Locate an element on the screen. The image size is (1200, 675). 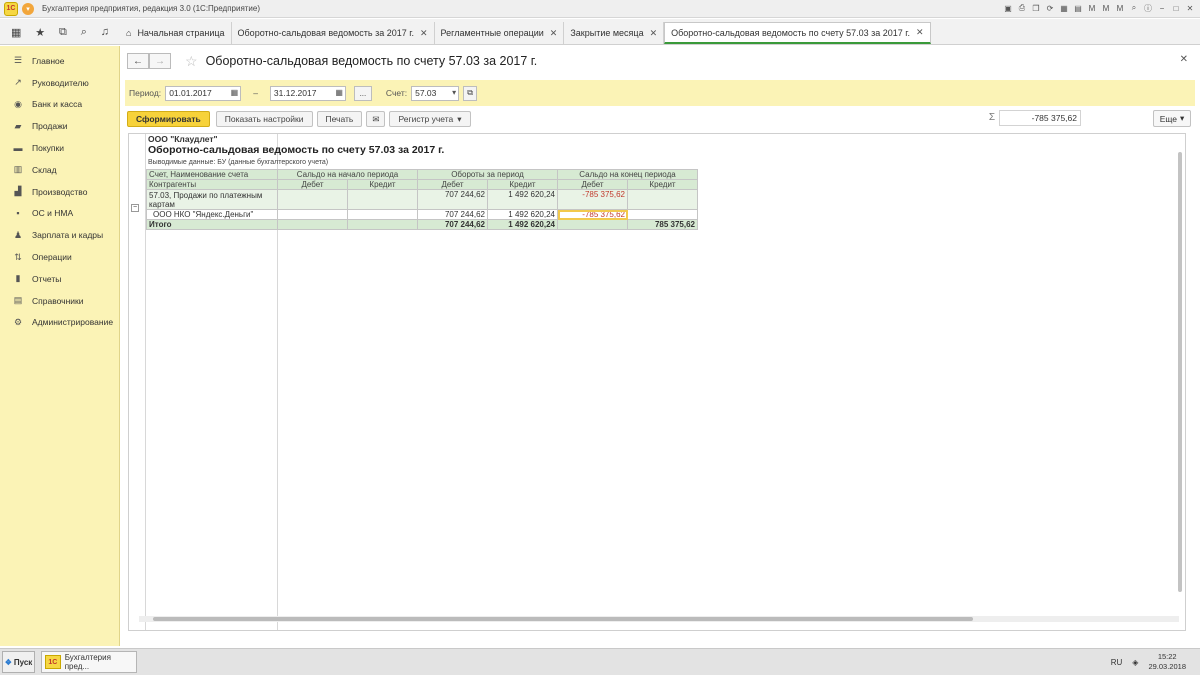
generate-button: Сформировать is located at coordinates (168, 119).